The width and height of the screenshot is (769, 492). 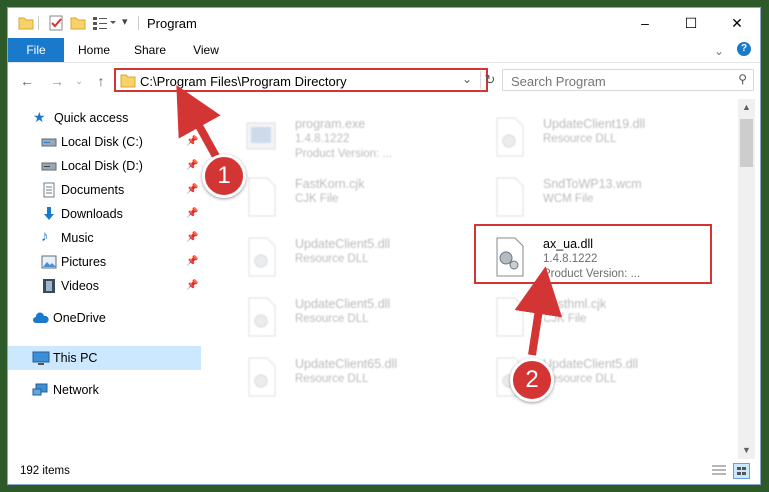 What do you see at coordinates (593, 254) in the screenshot?
I see `file-highlight-box` at bounding box center [593, 254].